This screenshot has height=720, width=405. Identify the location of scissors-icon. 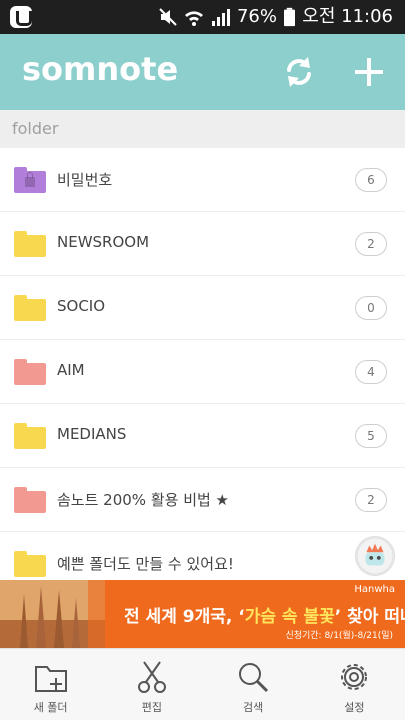
(151, 677).